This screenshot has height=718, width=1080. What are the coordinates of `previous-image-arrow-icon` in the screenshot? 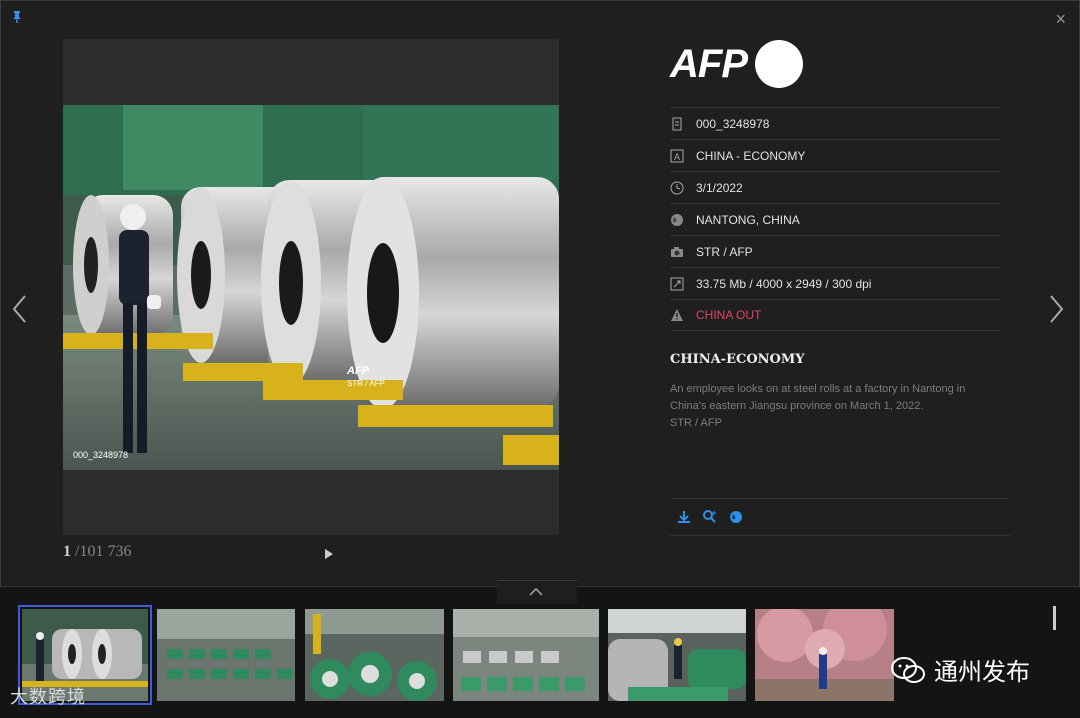 It's located at (20, 309).